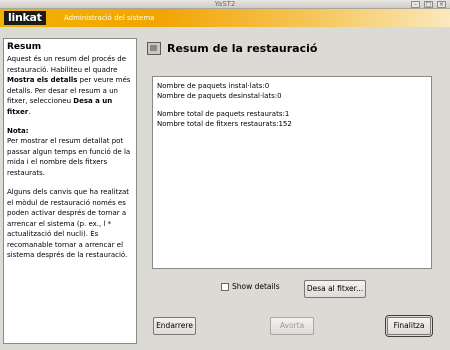 The image size is (450, 350). I want to click on summary-installed: Nombre de paquets instal·lats:0, so click(213, 86).